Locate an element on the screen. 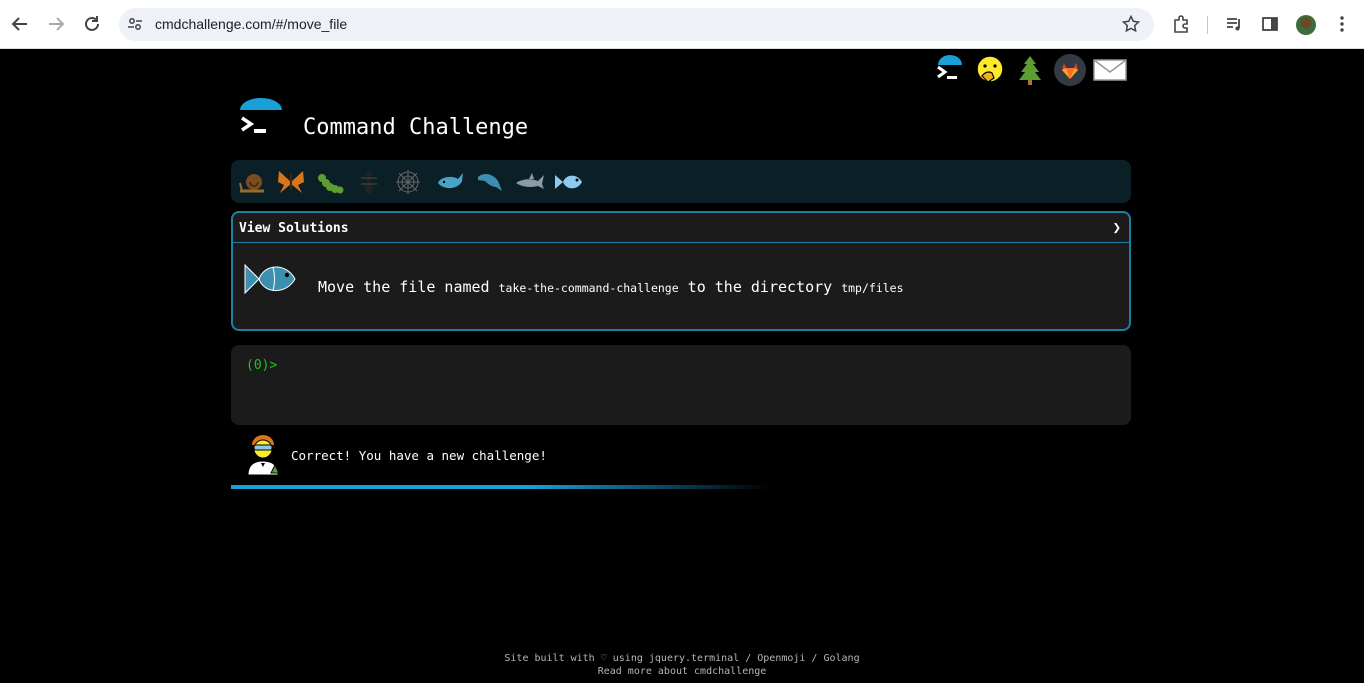 The width and height of the screenshot is (1364, 683). caterpillar-icon is located at coordinates (330, 182).